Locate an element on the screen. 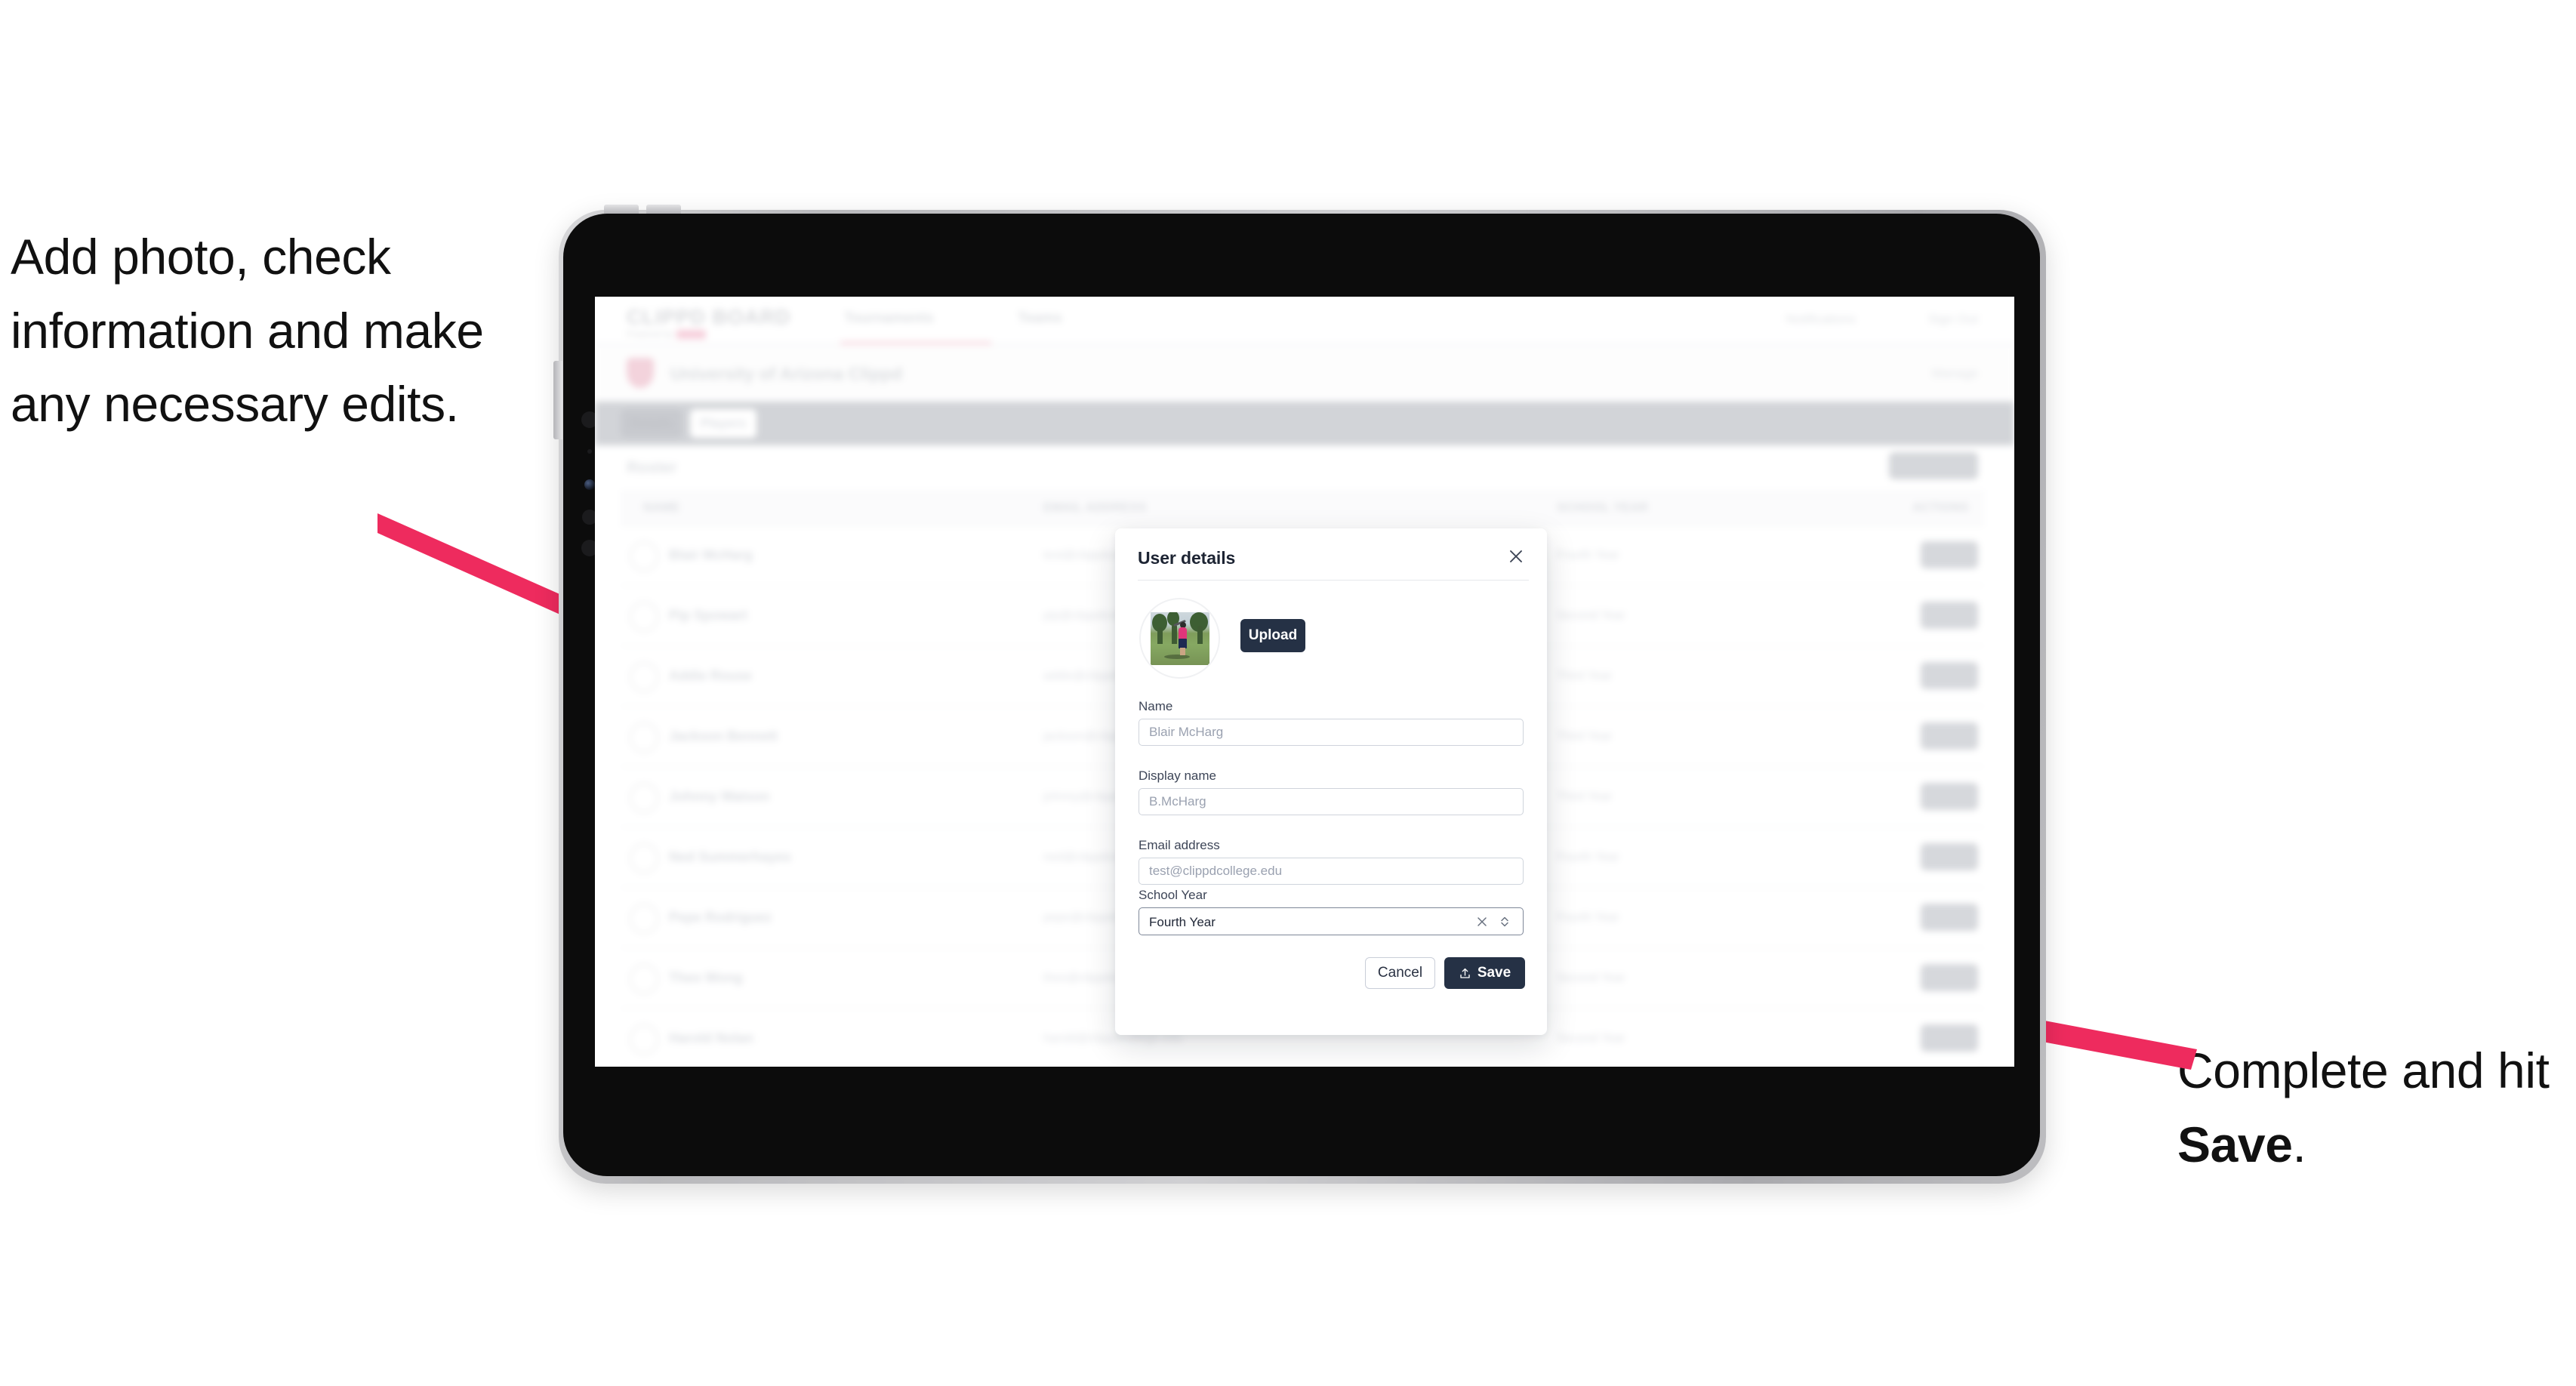 The height and width of the screenshot is (1386, 2576). close-icon is located at coordinates (1516, 556).